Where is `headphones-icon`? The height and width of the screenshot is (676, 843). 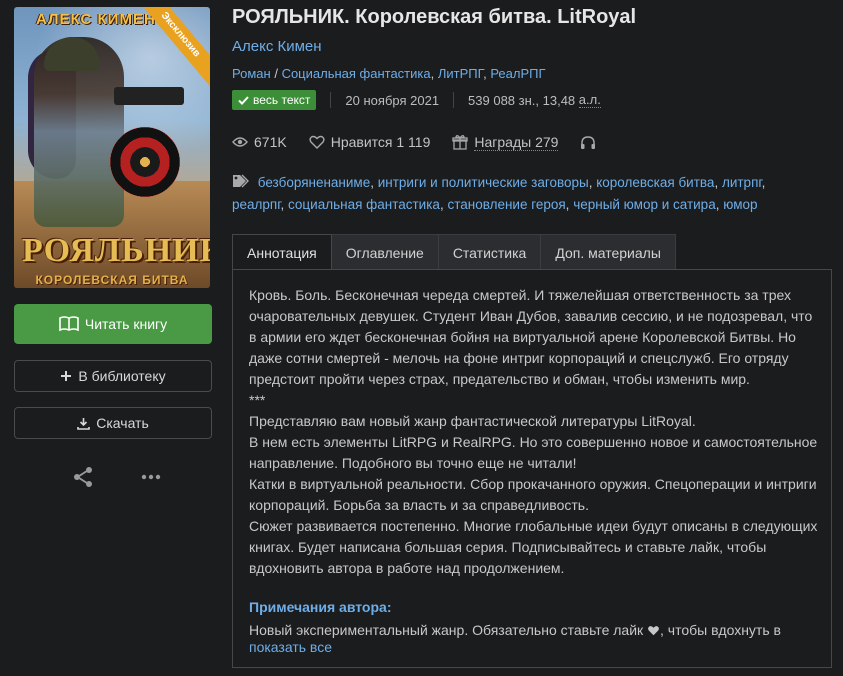
headphones-icon is located at coordinates (588, 142).